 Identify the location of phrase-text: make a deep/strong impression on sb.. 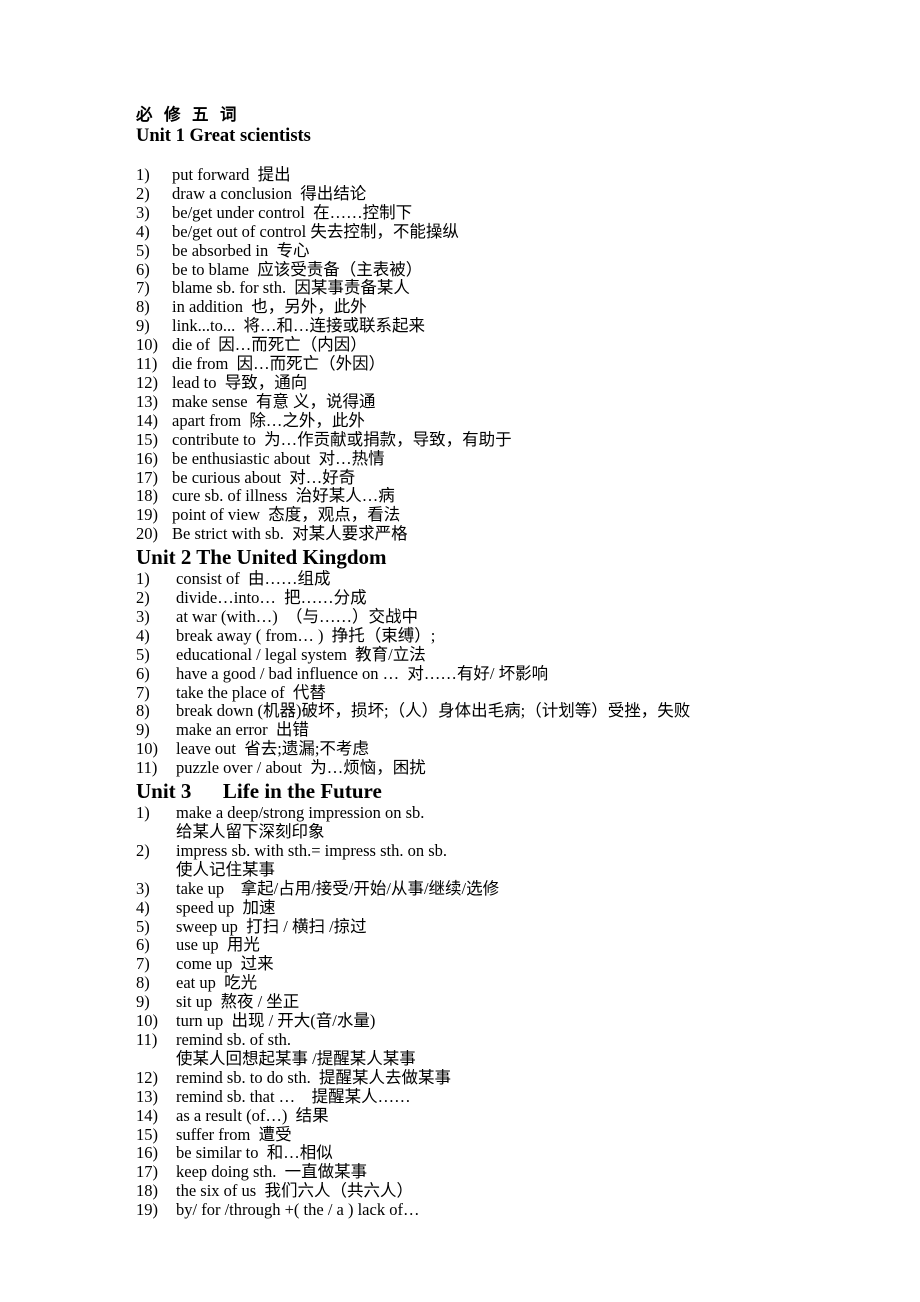
(300, 813).